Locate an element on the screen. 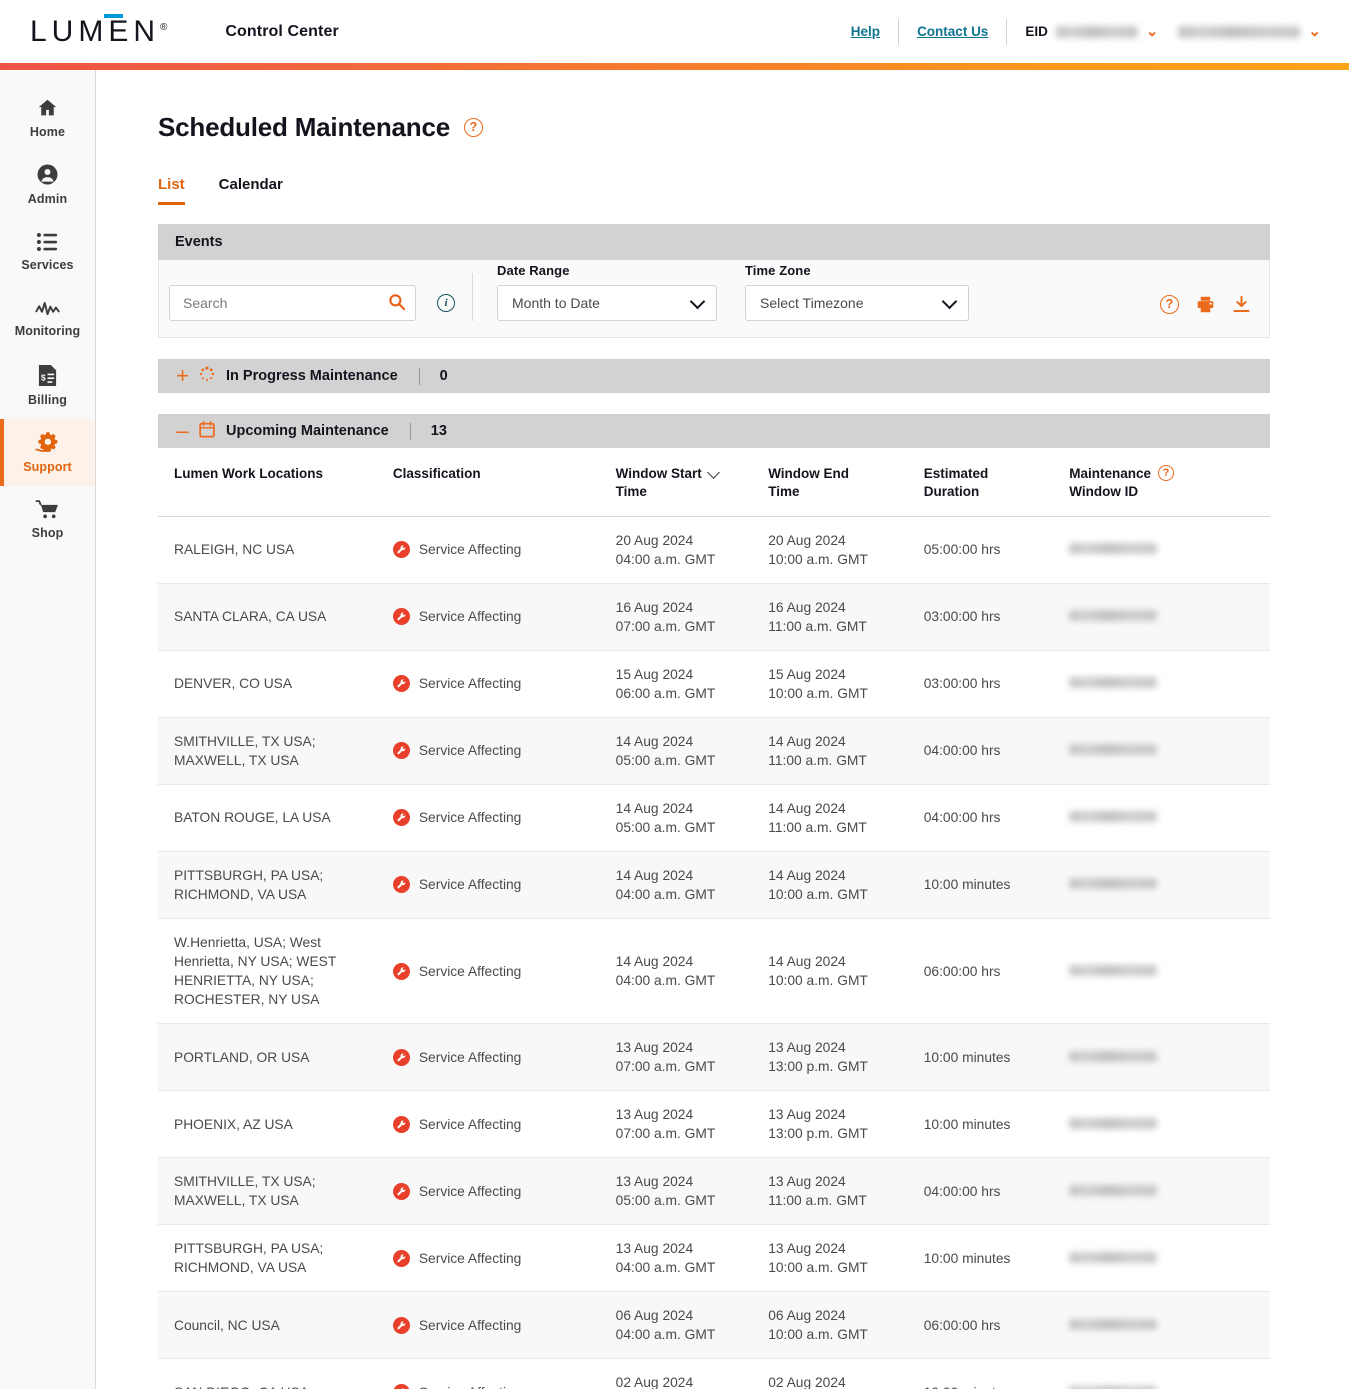 The image size is (1349, 1389). in-progress-section-header: + In Progress Maintenance 0 is located at coordinates (714, 376).